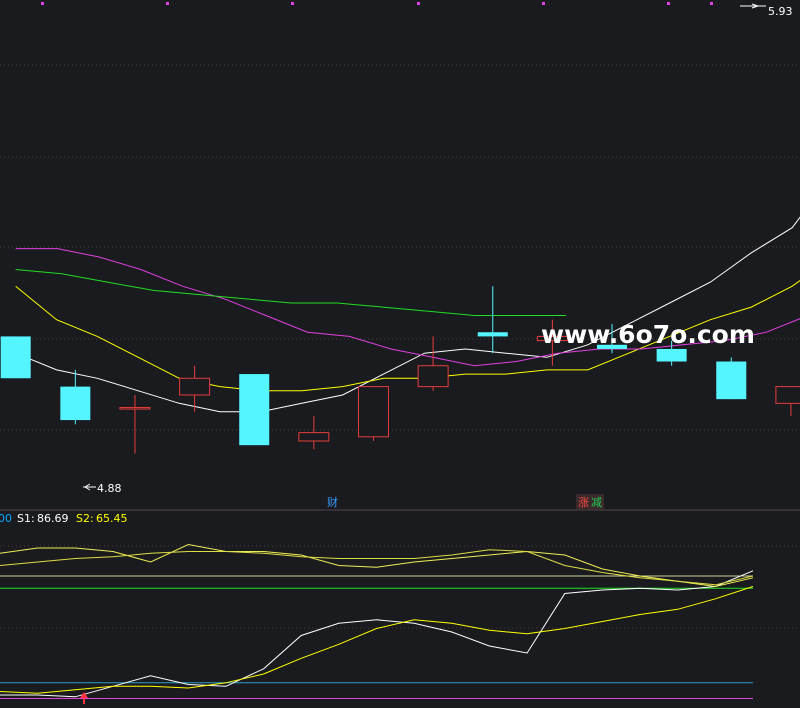 The width and height of the screenshot is (800, 708). What do you see at coordinates (377, 640) in the screenshot?
I see `indicator-line-s2` at bounding box center [377, 640].